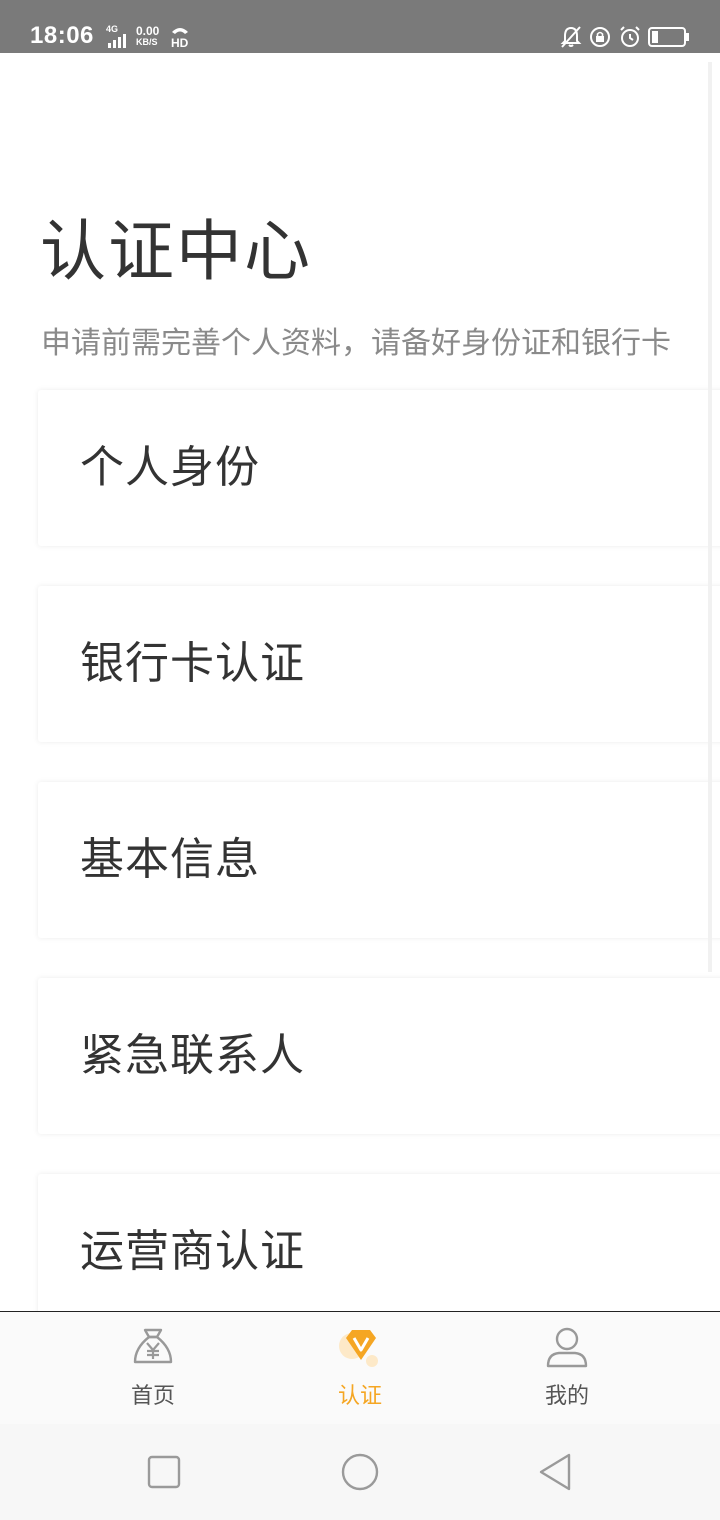 This screenshot has height=1520, width=720. I want to click on system-nav-bar, so click(360, 1472).